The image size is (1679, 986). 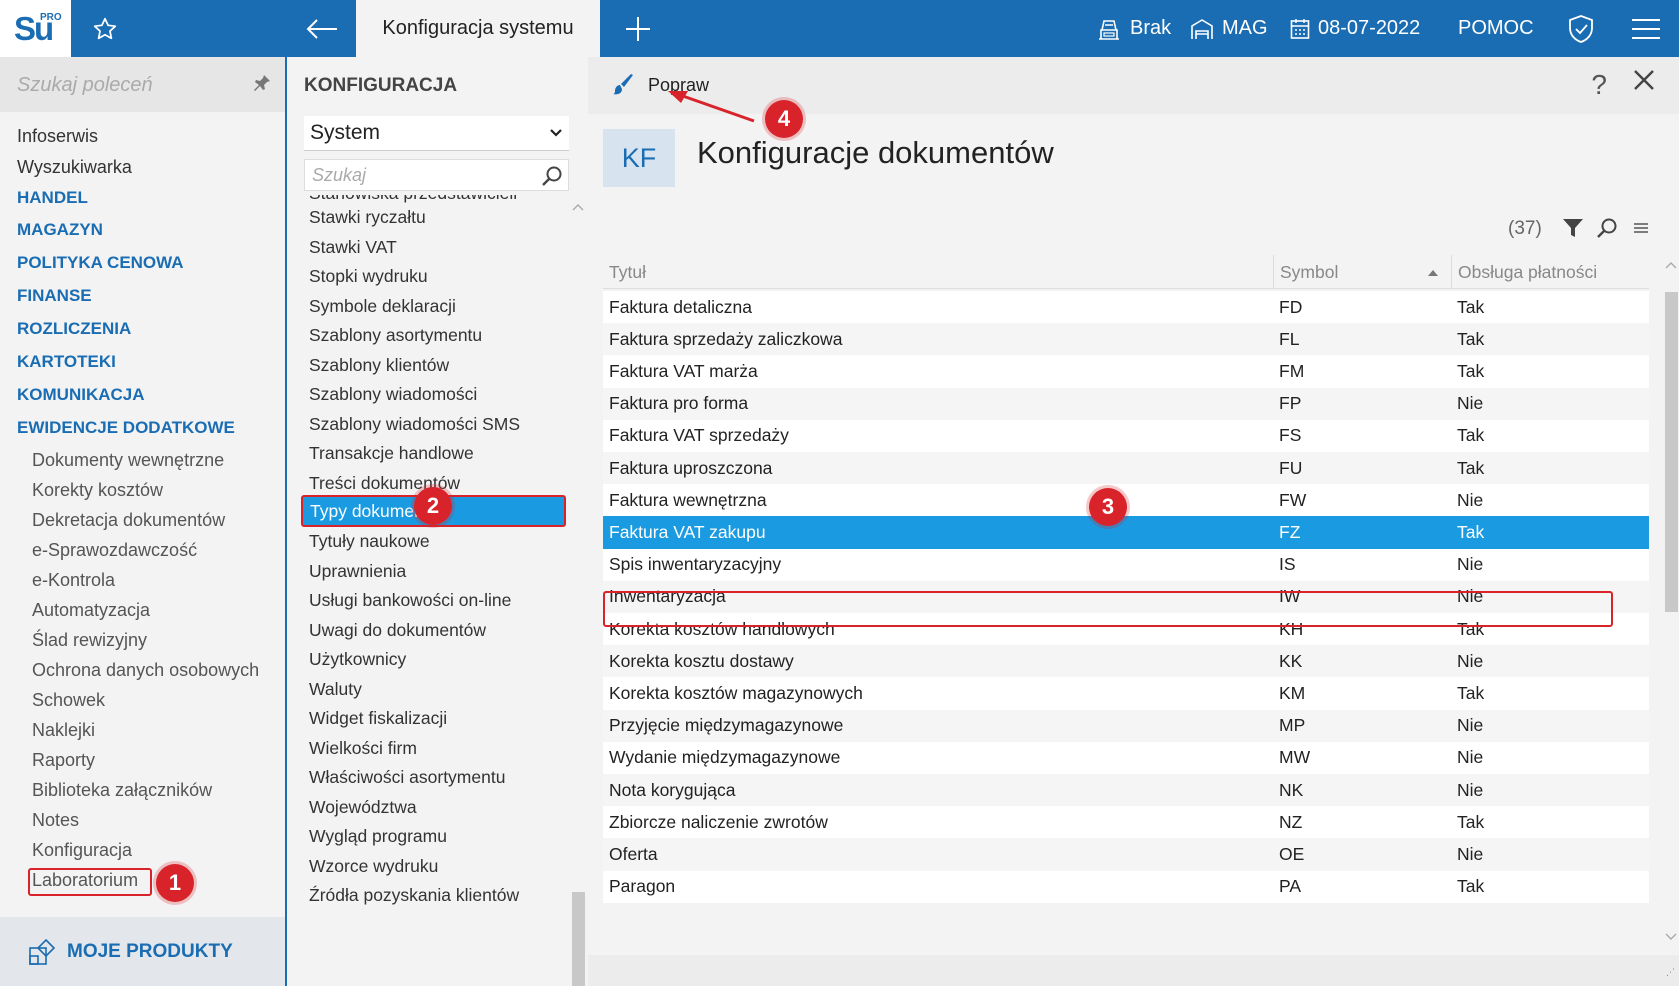 What do you see at coordinates (89, 640) in the screenshot?
I see `nav-sub-item: Ślad rewizyjny` at bounding box center [89, 640].